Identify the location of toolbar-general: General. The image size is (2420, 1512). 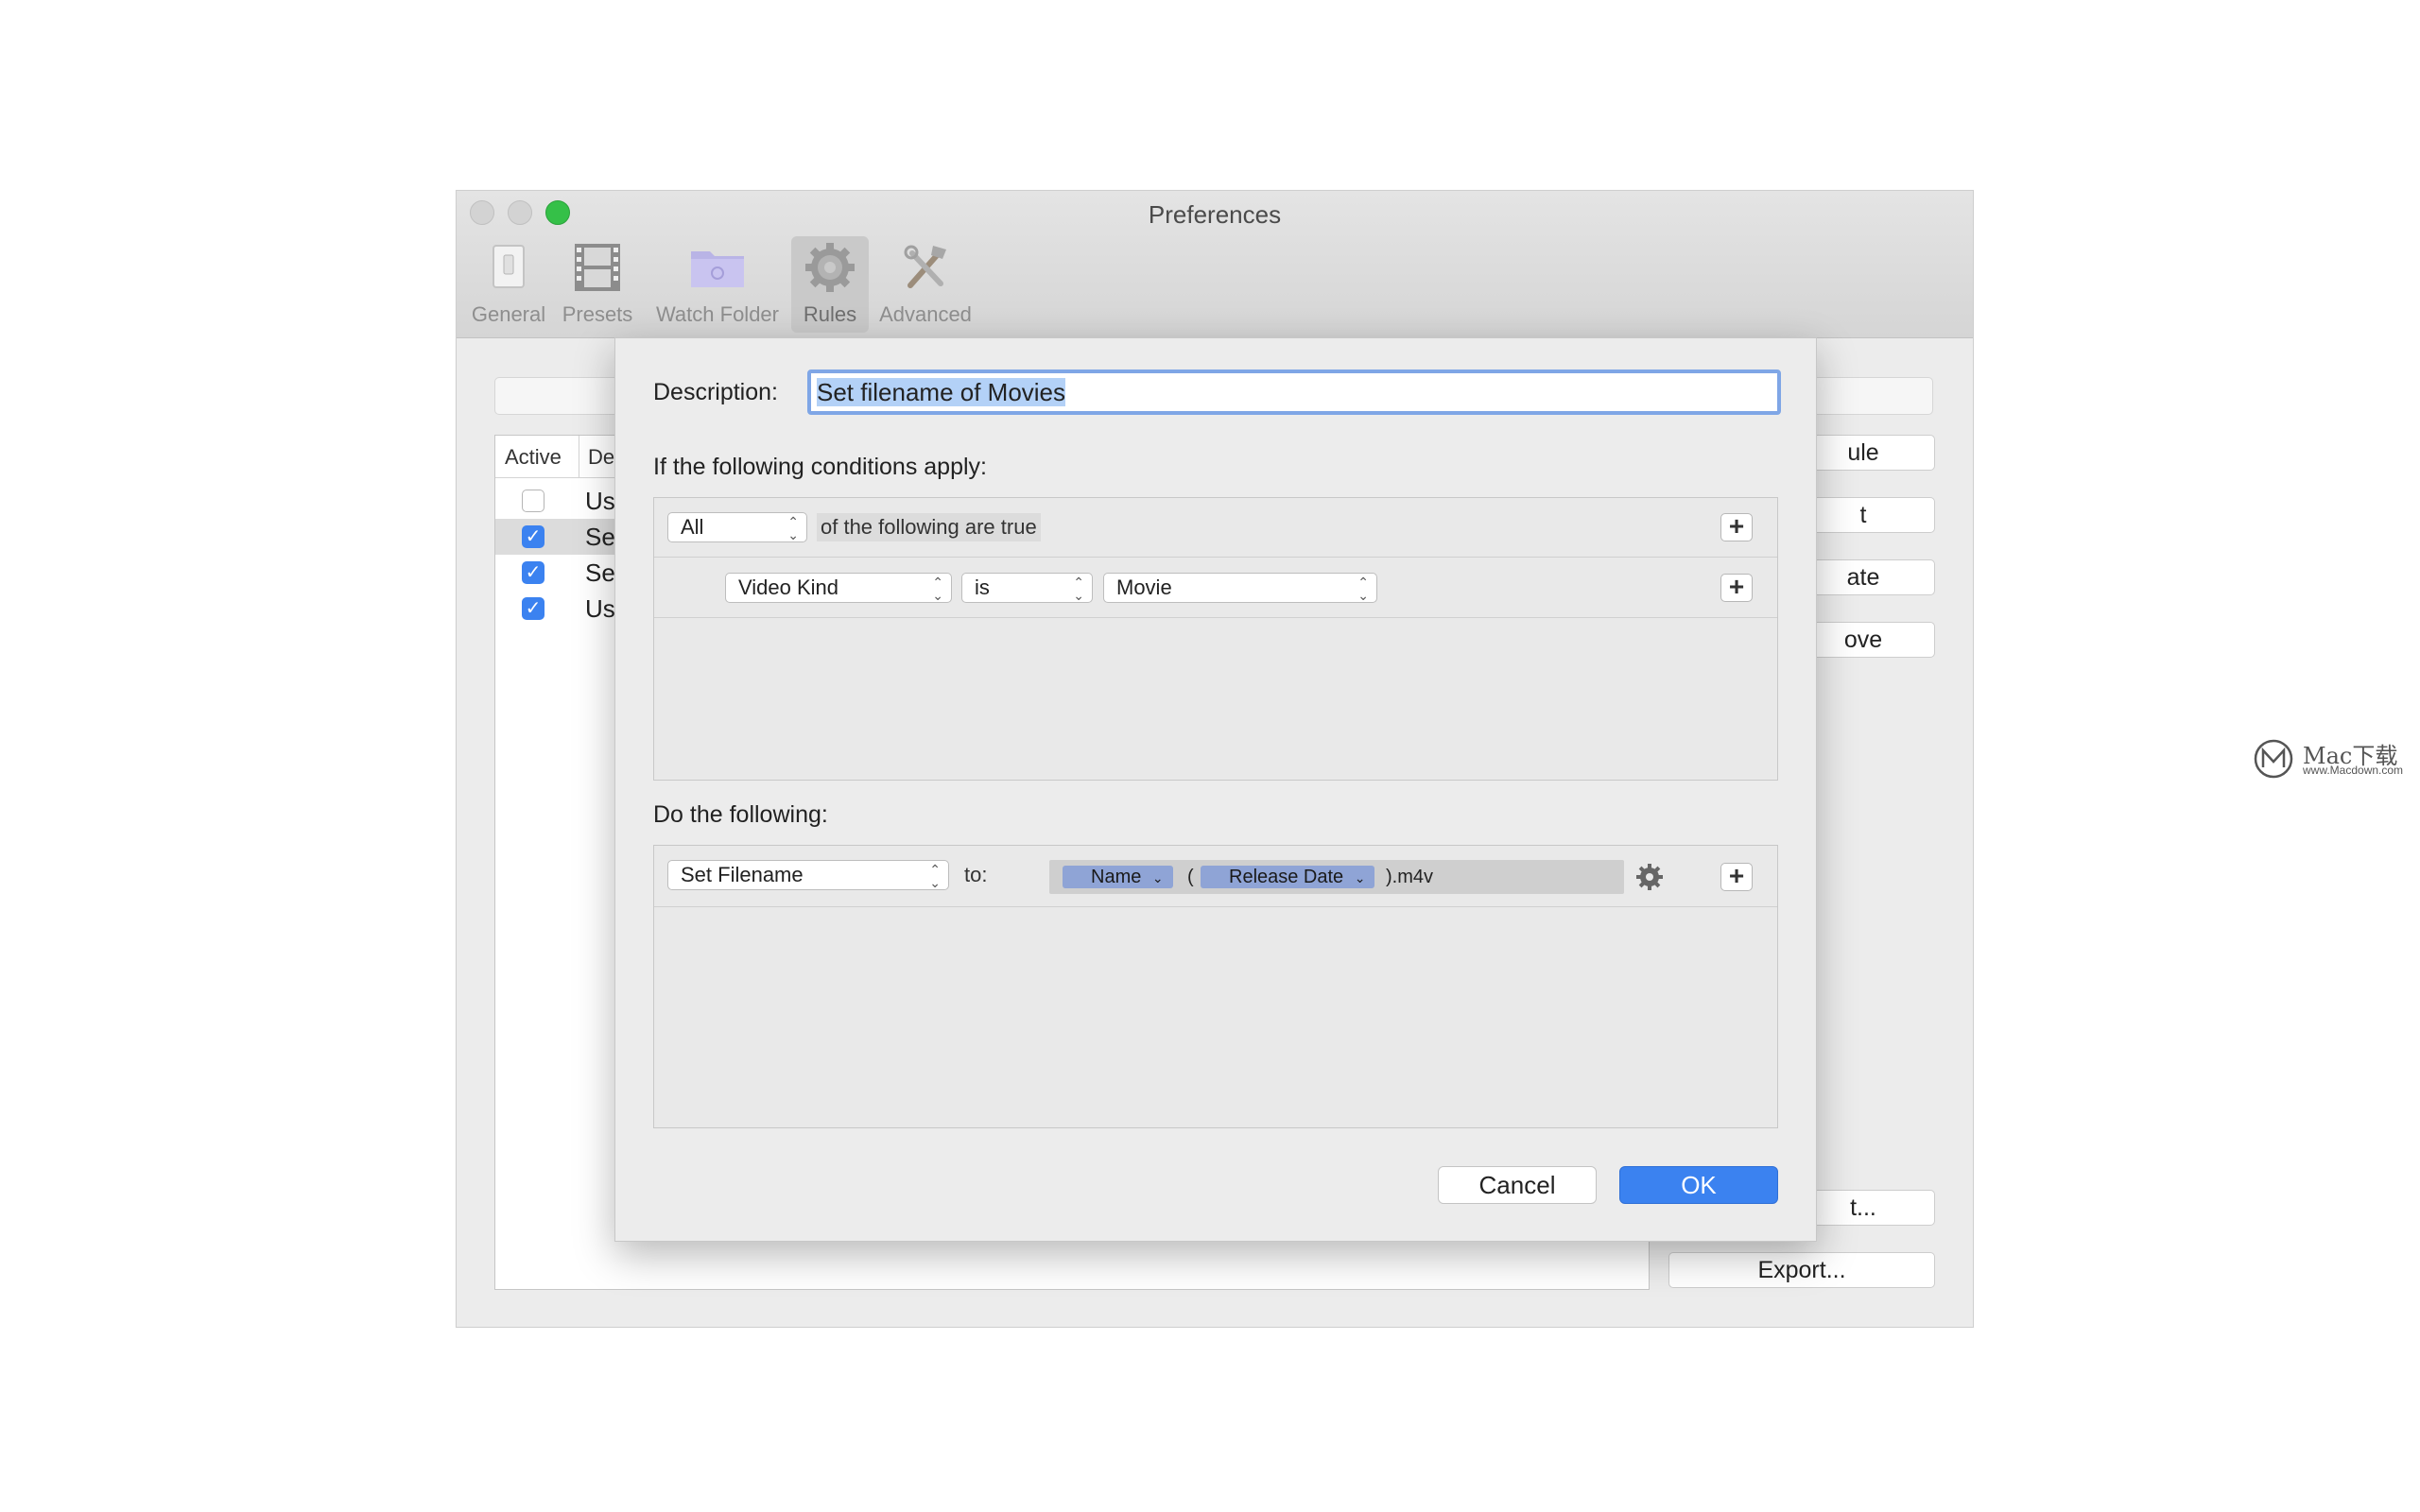
(508, 284).